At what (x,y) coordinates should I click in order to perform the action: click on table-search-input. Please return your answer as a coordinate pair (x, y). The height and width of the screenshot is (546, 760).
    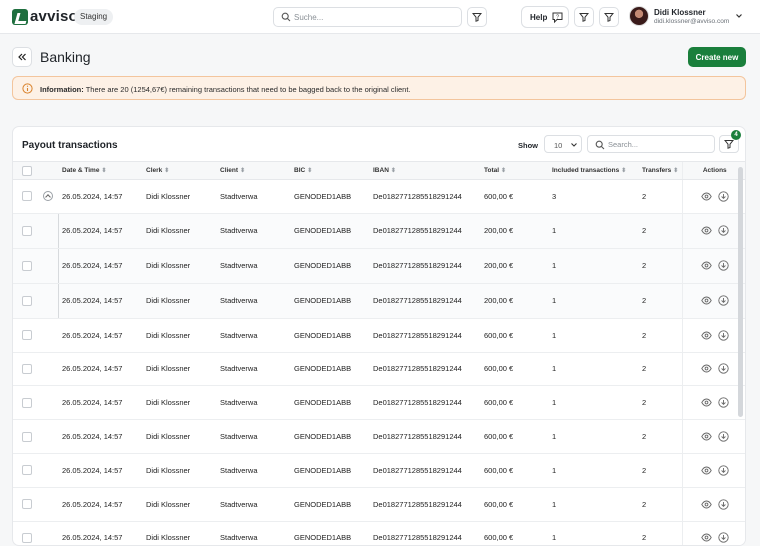
    Looking at the image, I should click on (658, 144).